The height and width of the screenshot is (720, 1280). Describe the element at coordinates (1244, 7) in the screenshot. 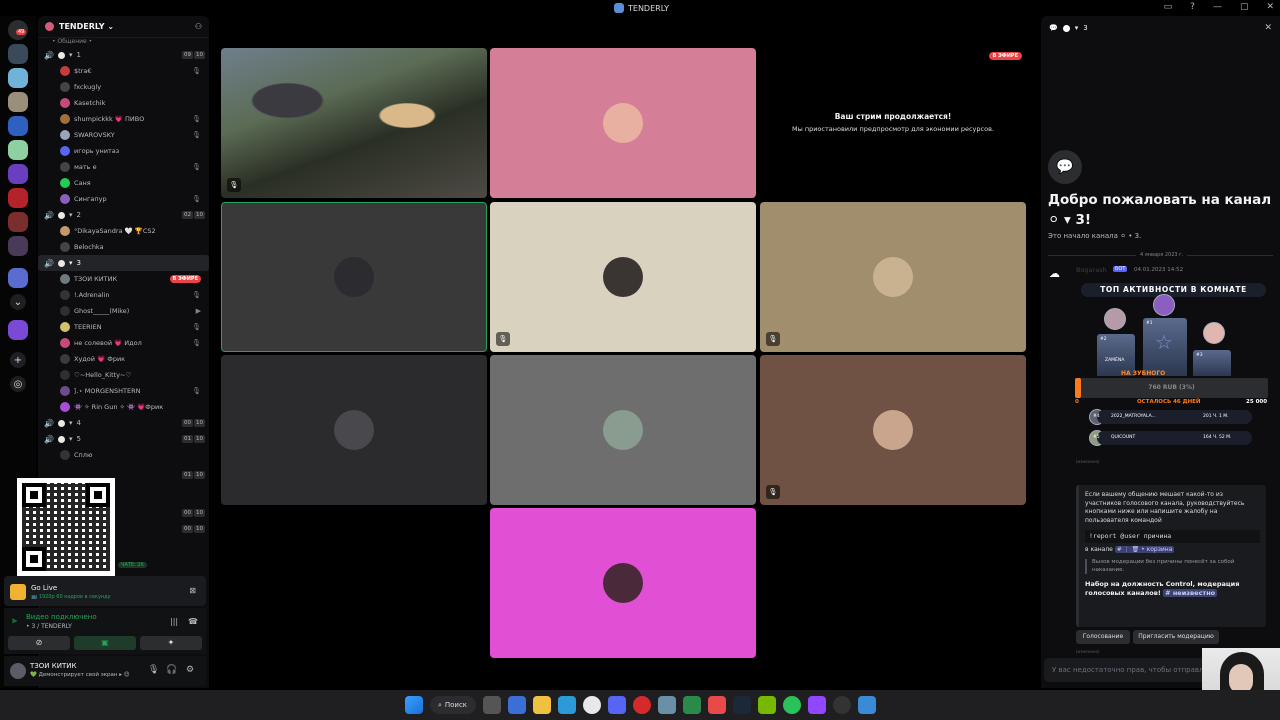

I see `maximize-button: ▢` at that location.